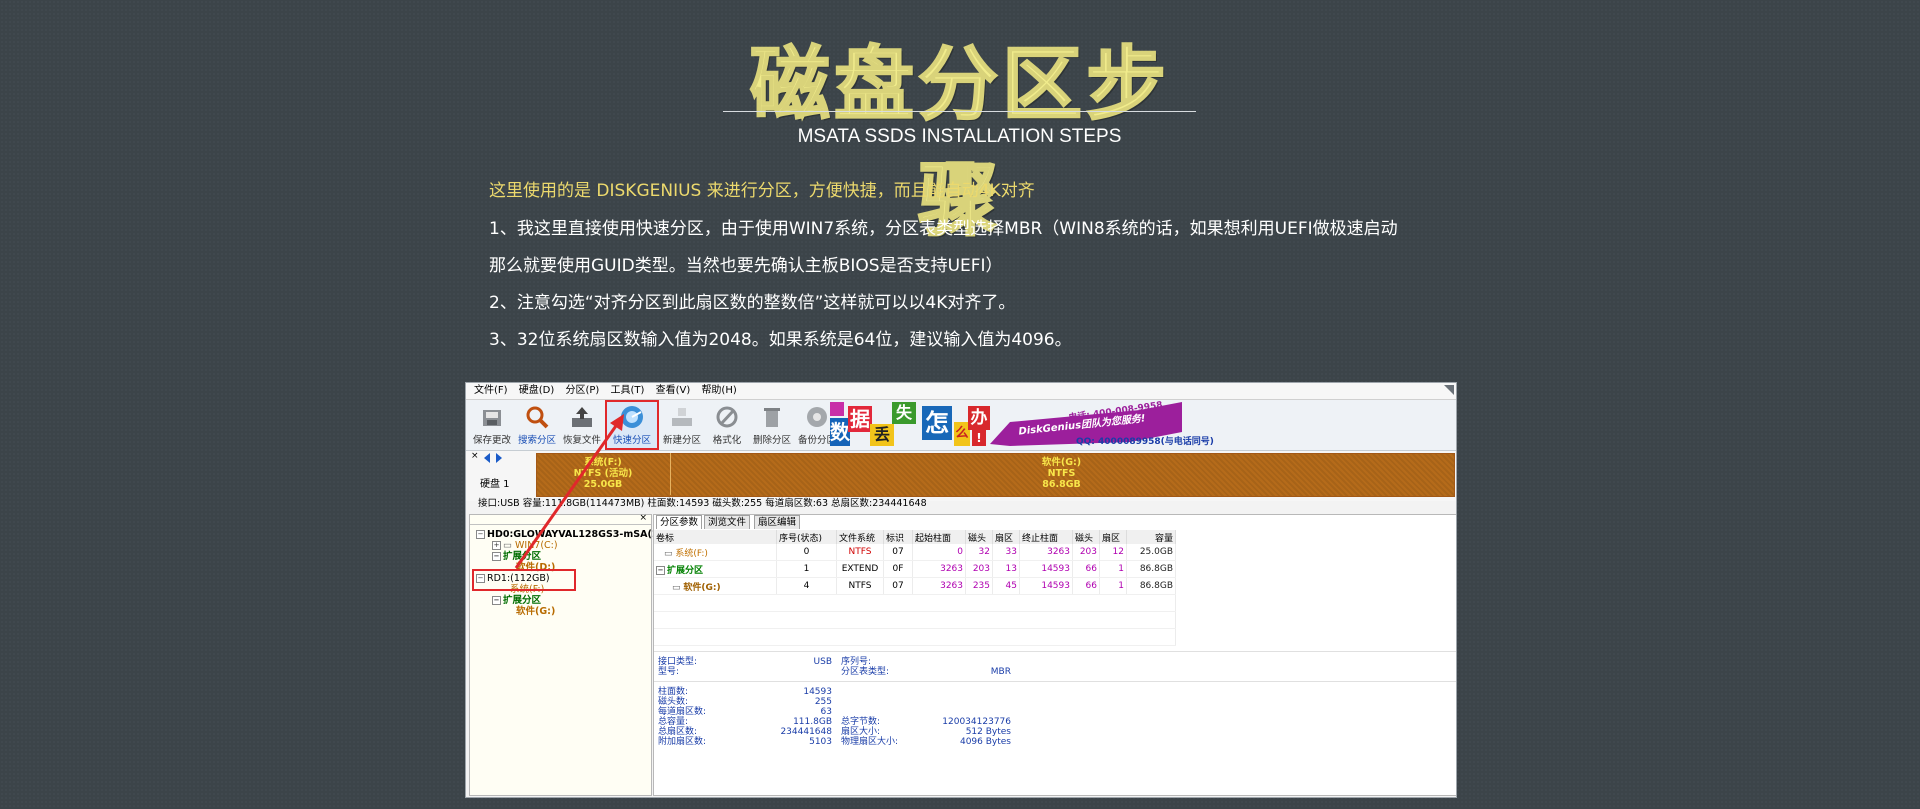  What do you see at coordinates (679, 522) in the screenshot?
I see `tab-partition-params: 分区参数` at bounding box center [679, 522].